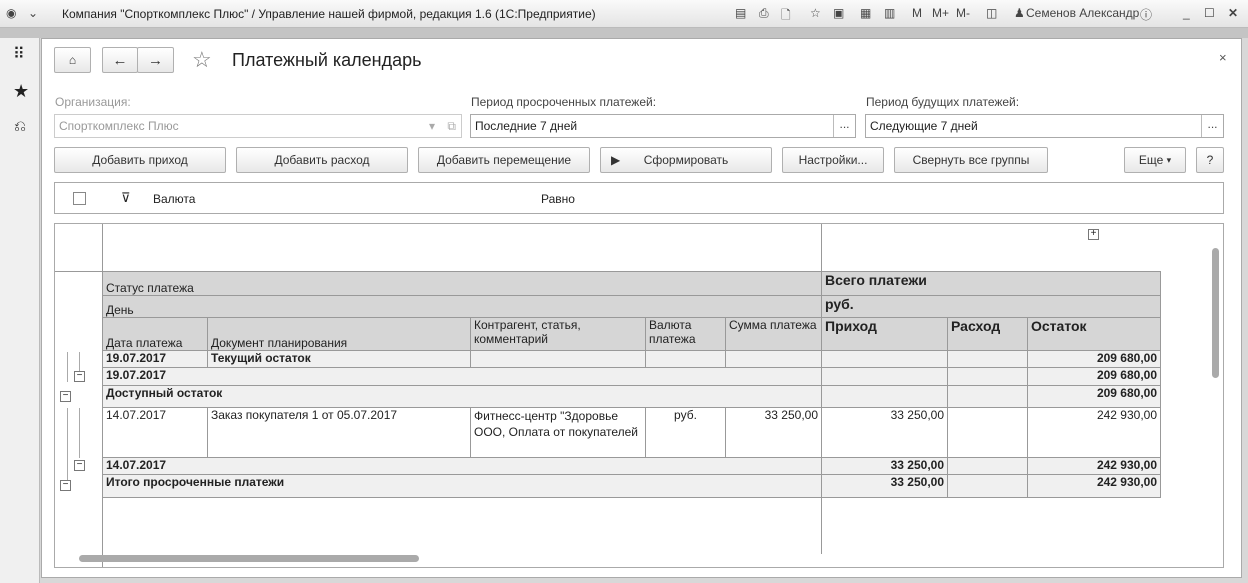 The height and width of the screenshot is (583, 1248). I want to click on add-income-button: Добавить приход, so click(140, 160).